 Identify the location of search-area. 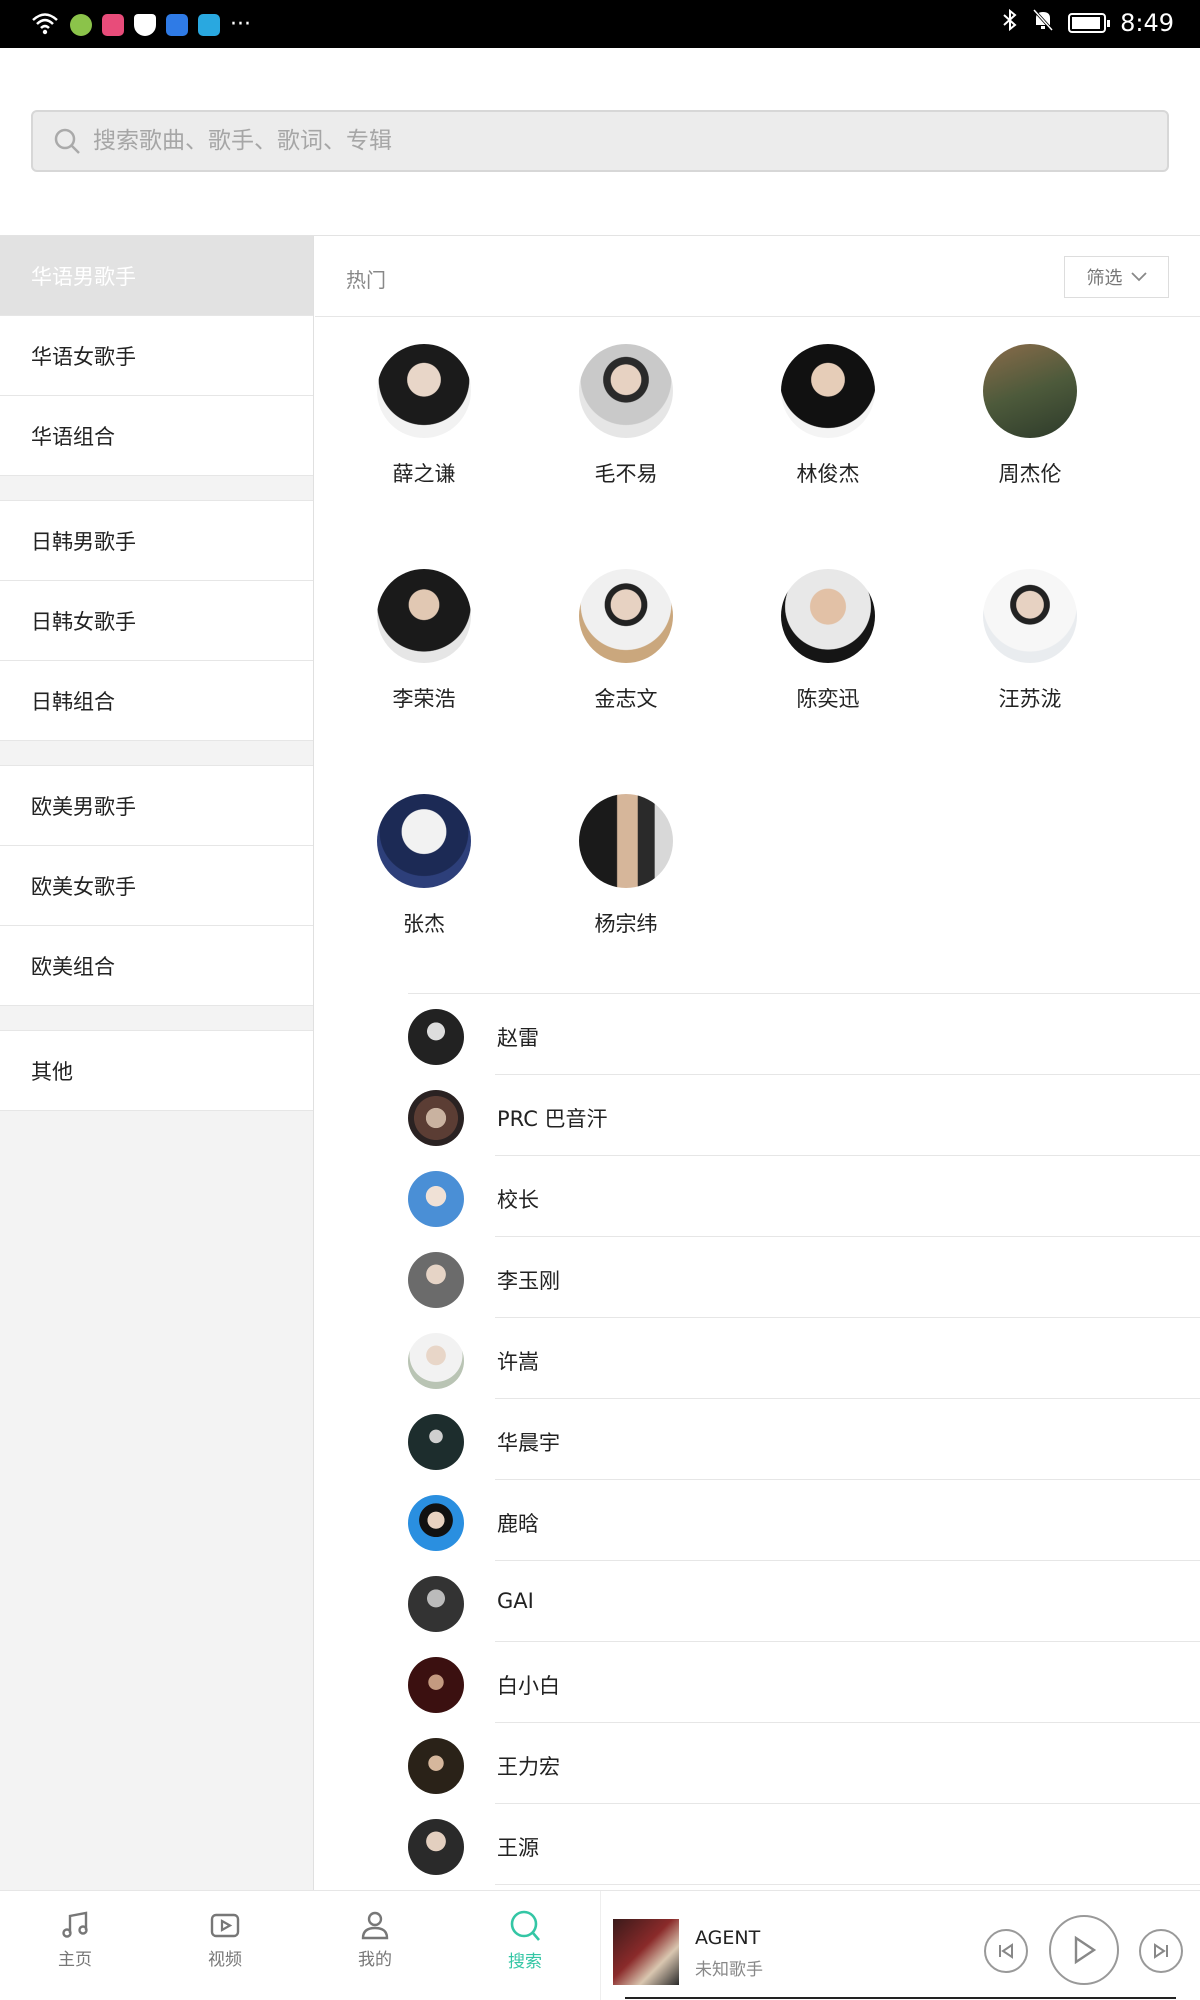
(600, 142).